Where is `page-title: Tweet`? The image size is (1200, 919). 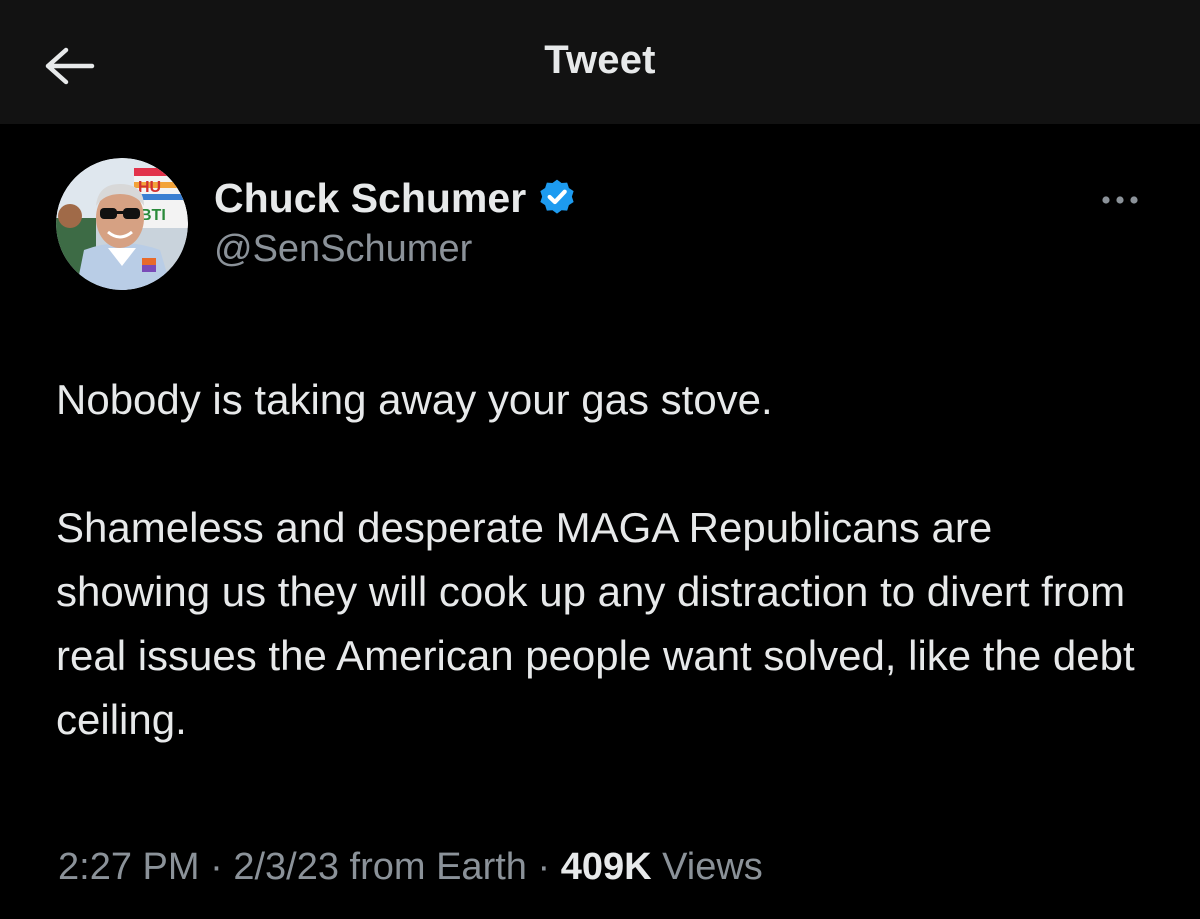 page-title: Tweet is located at coordinates (600, 60).